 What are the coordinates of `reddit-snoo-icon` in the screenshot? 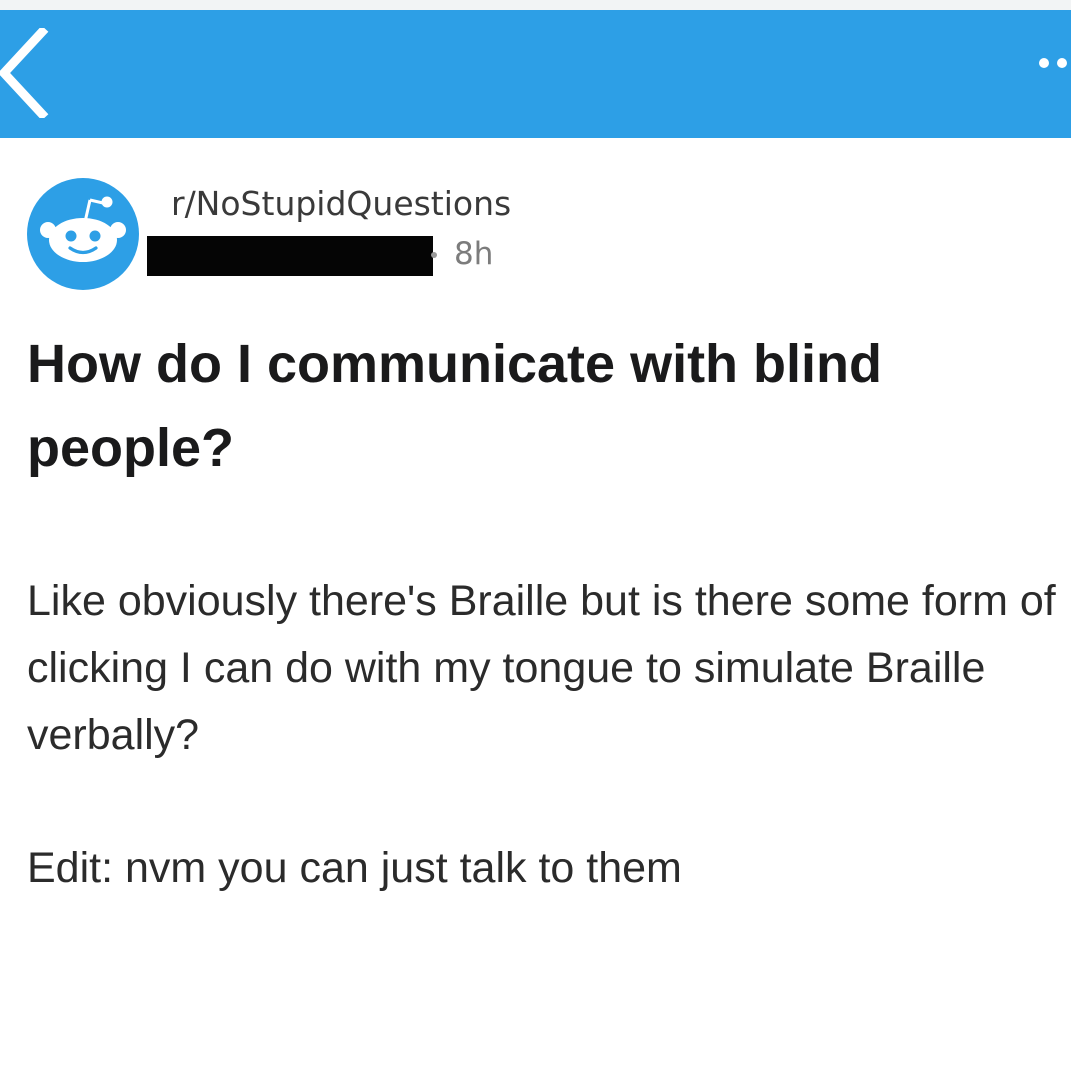 It's located at (83, 229).